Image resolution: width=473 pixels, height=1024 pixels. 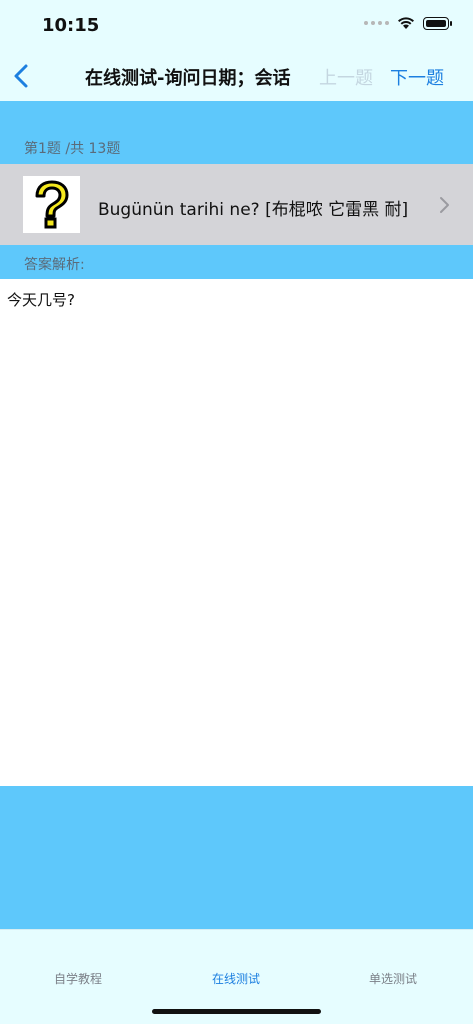 What do you see at coordinates (71, 25) in the screenshot?
I see `status-time: 10:15` at bounding box center [71, 25].